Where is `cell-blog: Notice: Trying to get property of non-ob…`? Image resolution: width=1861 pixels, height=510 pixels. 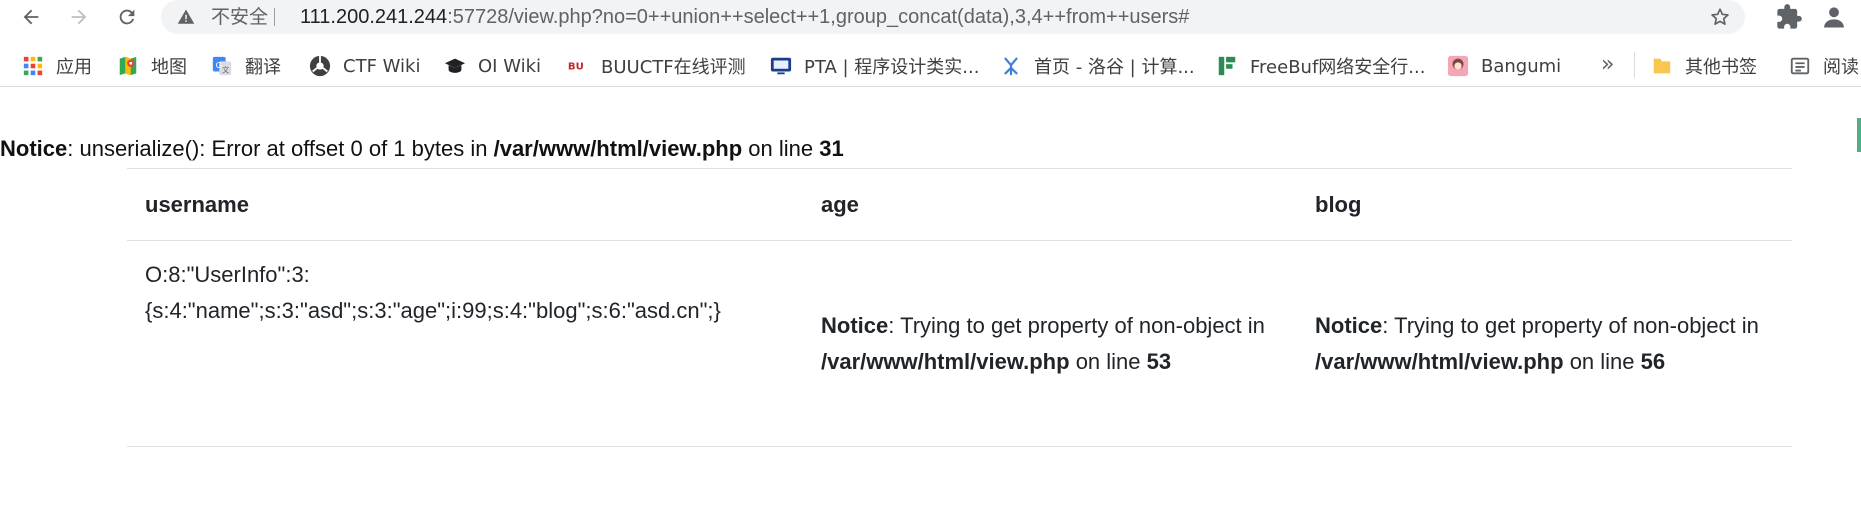
cell-blog: Notice: Trying to get property of non-ob… is located at coordinates (1544, 344).